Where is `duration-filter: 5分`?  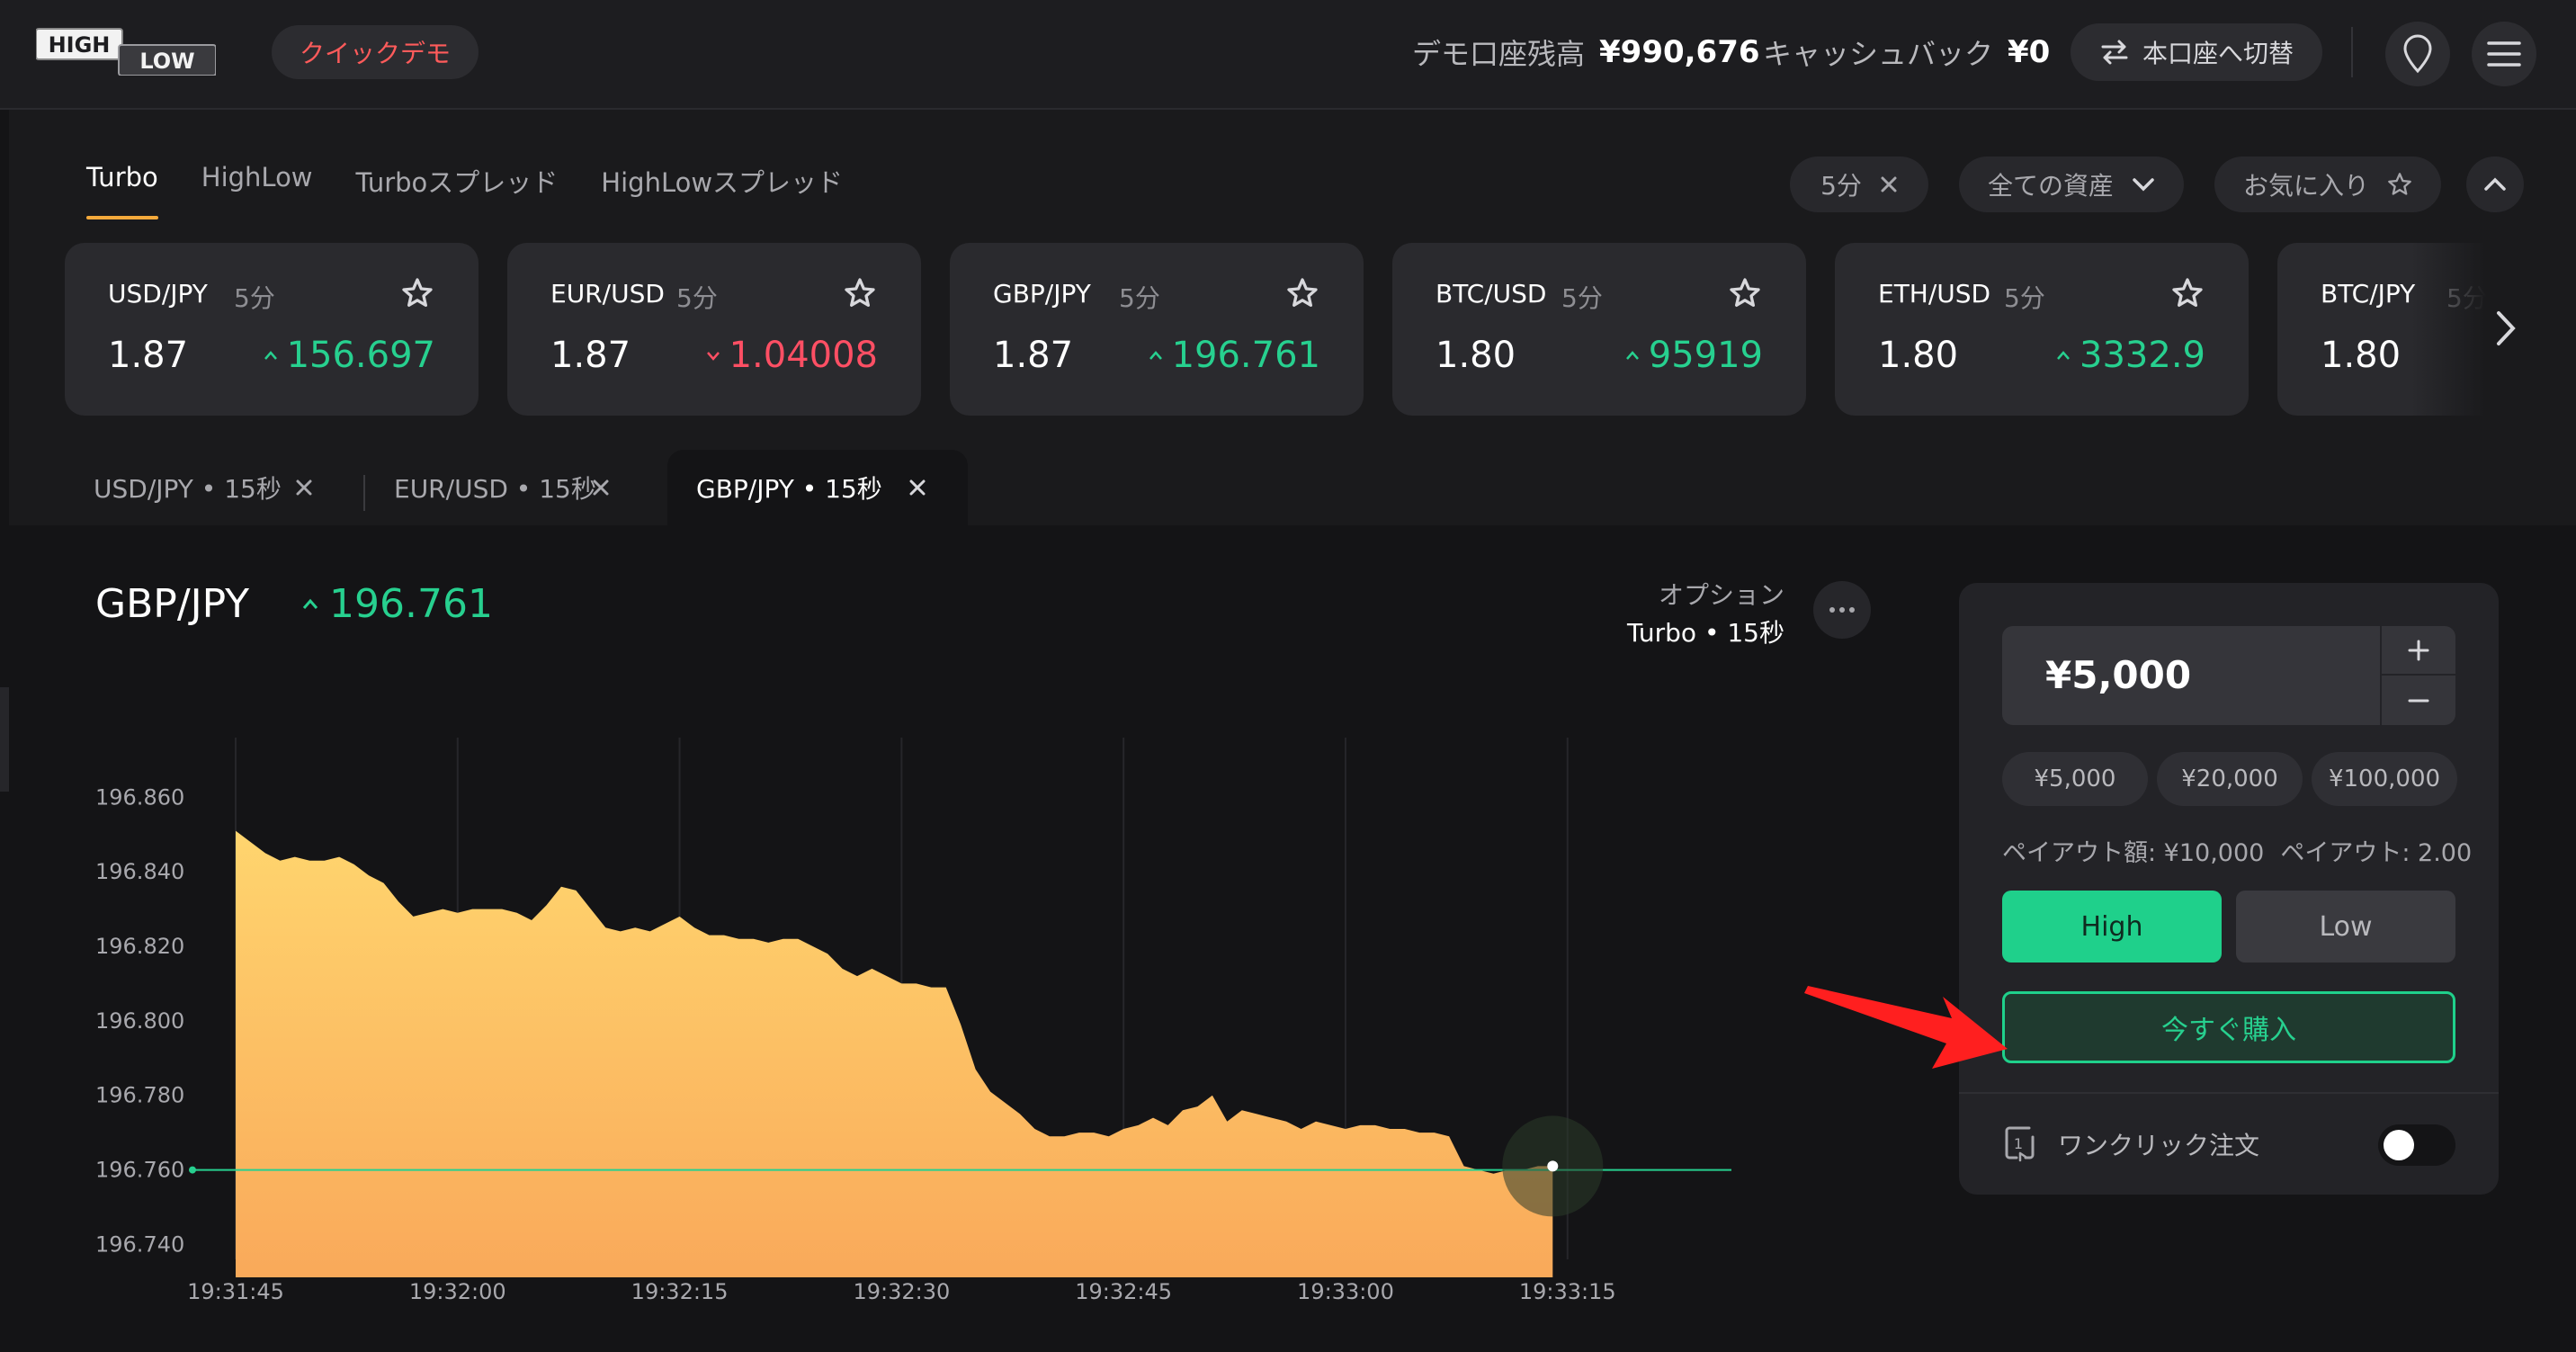 duration-filter: 5分 is located at coordinates (1859, 185).